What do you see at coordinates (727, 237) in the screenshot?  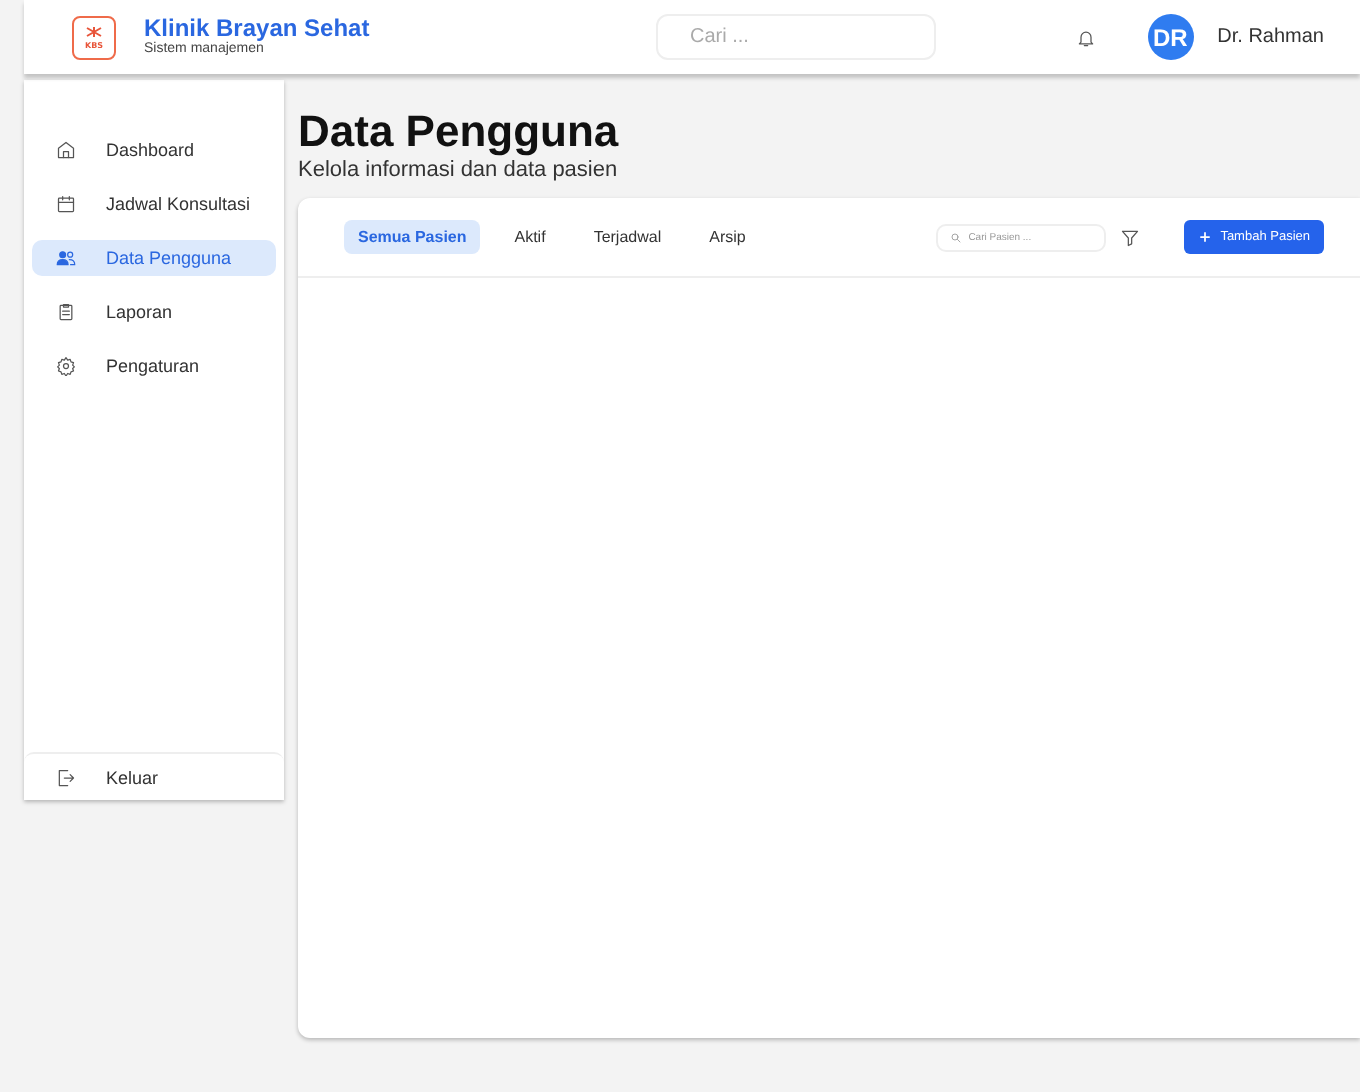 I see `tab: Arsip` at bounding box center [727, 237].